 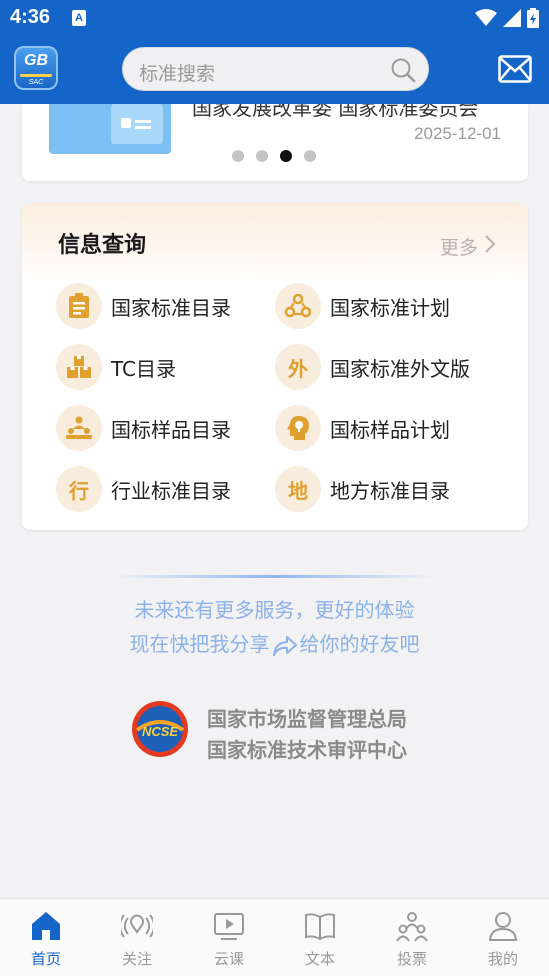 I want to click on play-screen-icon, so click(x=229, y=926).